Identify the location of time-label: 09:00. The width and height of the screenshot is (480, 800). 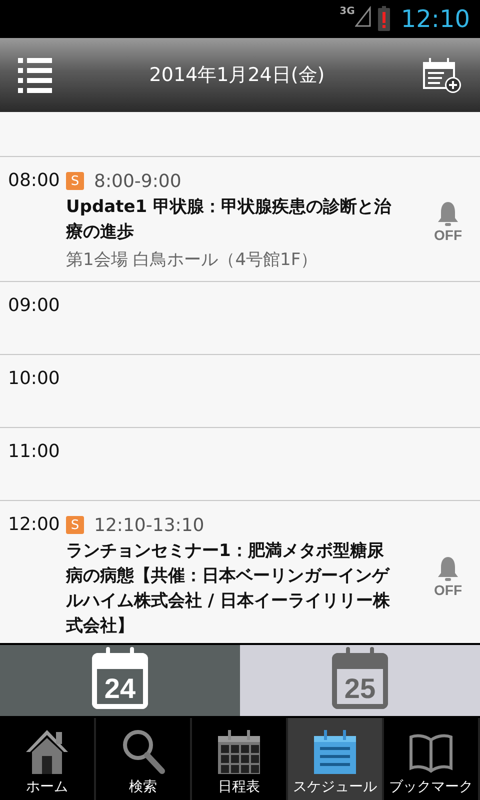
(34, 306).